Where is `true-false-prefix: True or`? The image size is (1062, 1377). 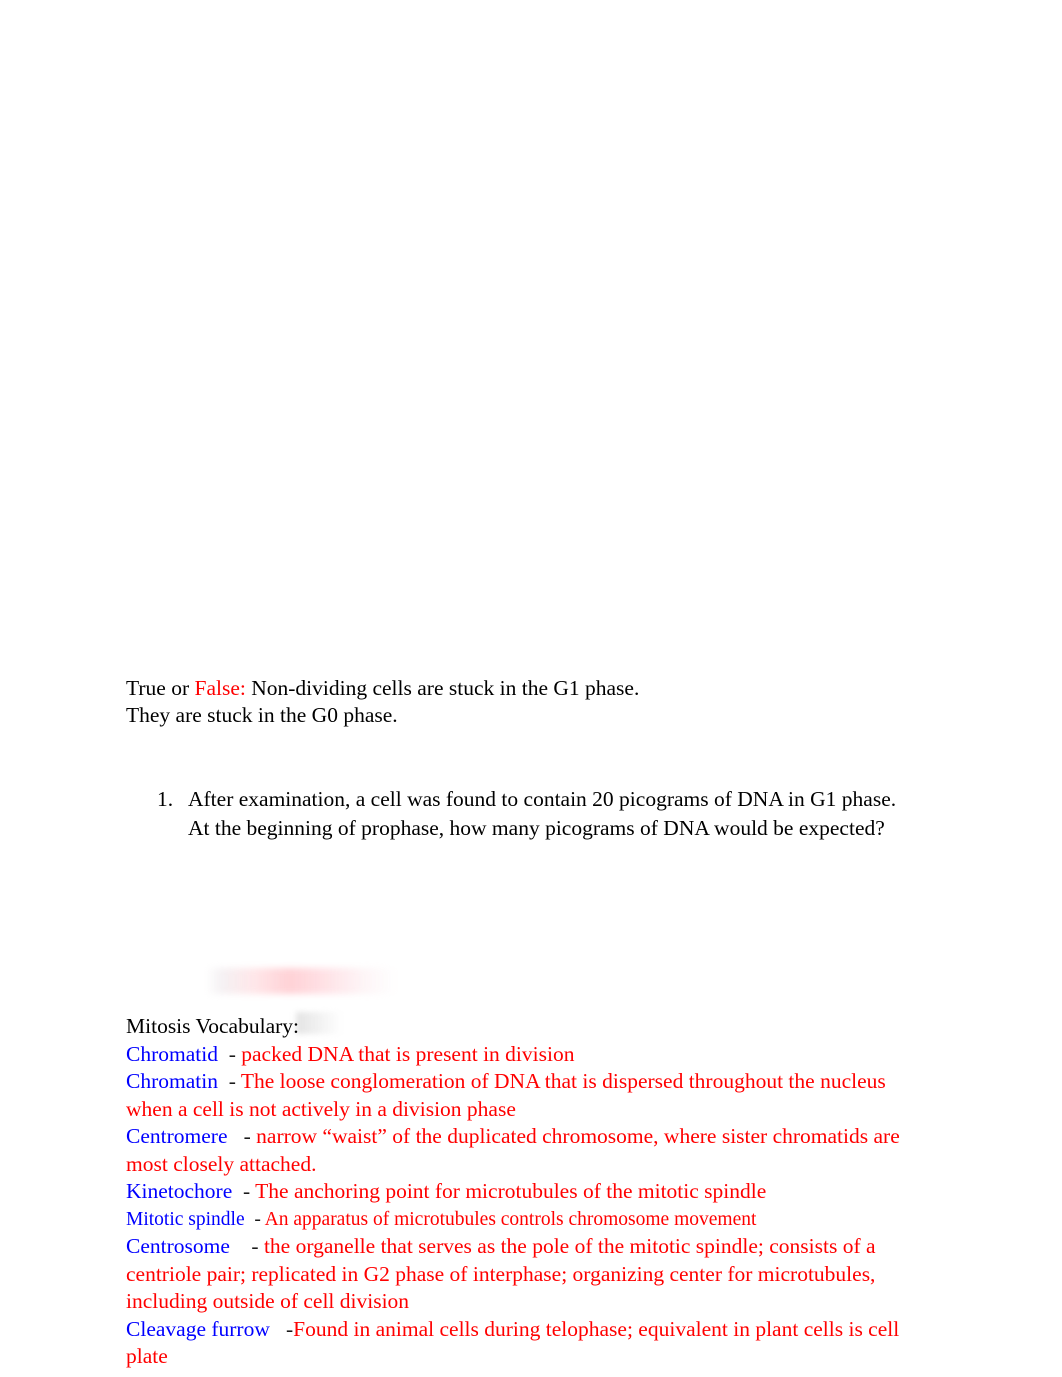
true-false-prefix: True or is located at coordinates (158, 688).